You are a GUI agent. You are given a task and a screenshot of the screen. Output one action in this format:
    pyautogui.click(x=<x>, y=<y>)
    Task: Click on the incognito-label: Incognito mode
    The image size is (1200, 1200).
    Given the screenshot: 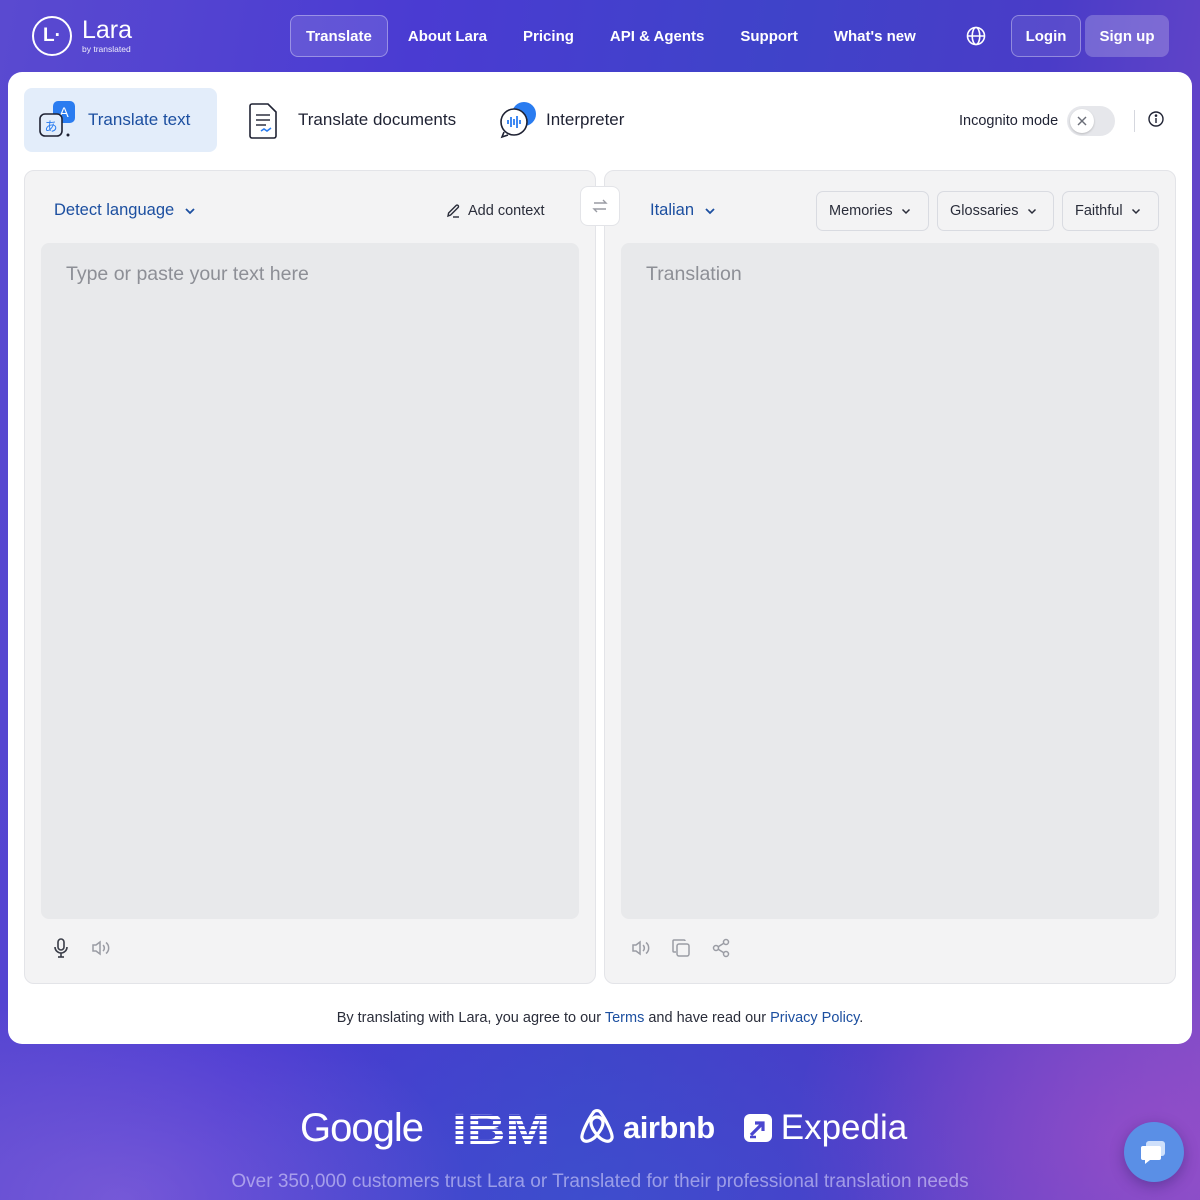 What is the action you would take?
    pyautogui.click(x=1009, y=121)
    